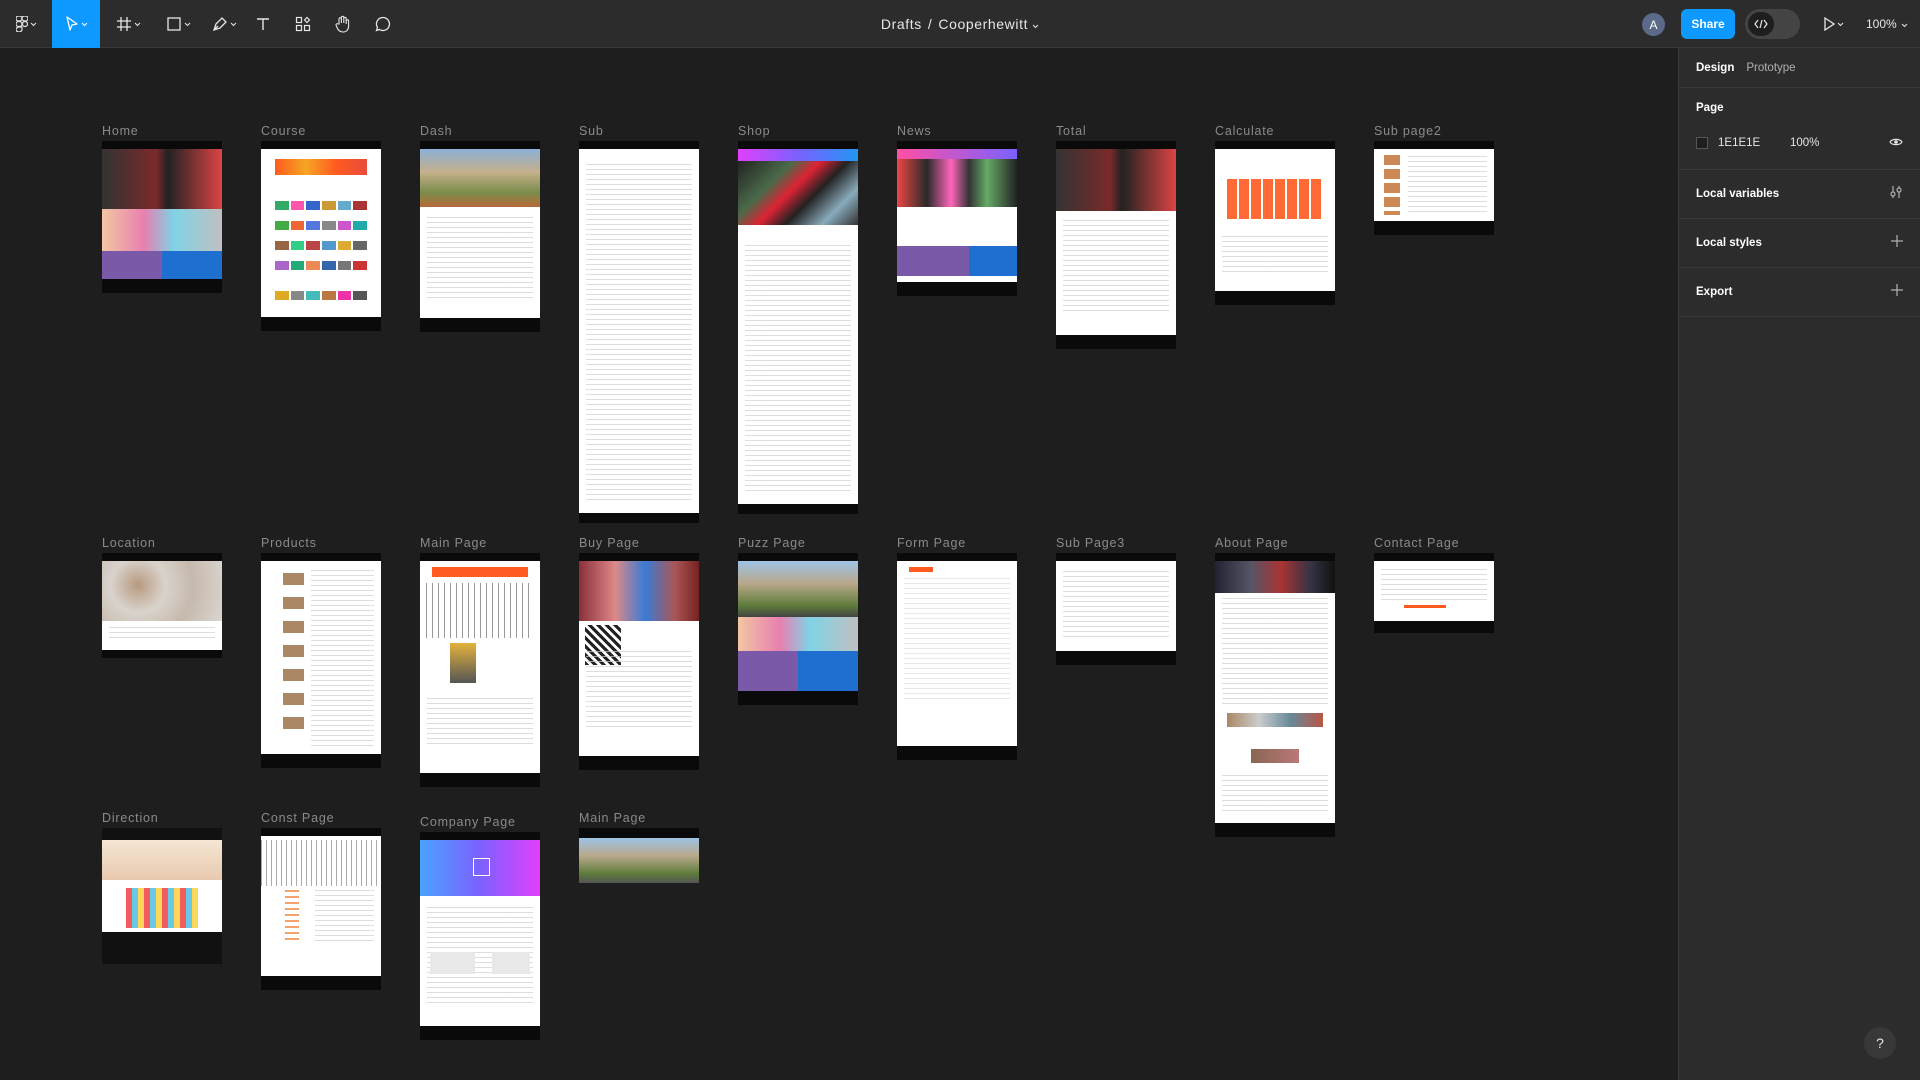 The height and width of the screenshot is (1080, 1920). Describe the element at coordinates (1244, 131) in the screenshot. I see `frame-label: Calculate` at that location.